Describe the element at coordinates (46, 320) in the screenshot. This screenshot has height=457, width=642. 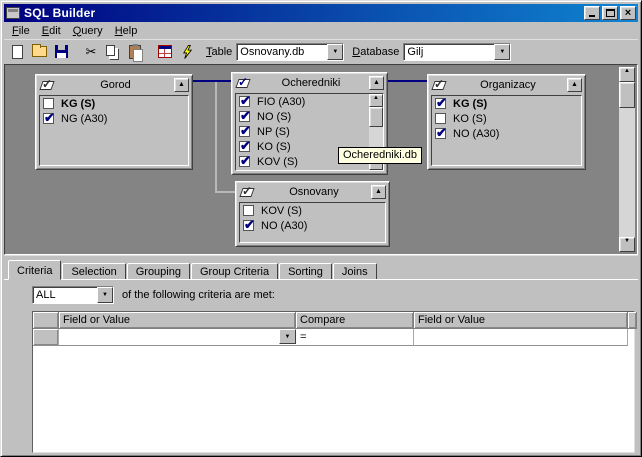
I see `row-selector-header` at that location.